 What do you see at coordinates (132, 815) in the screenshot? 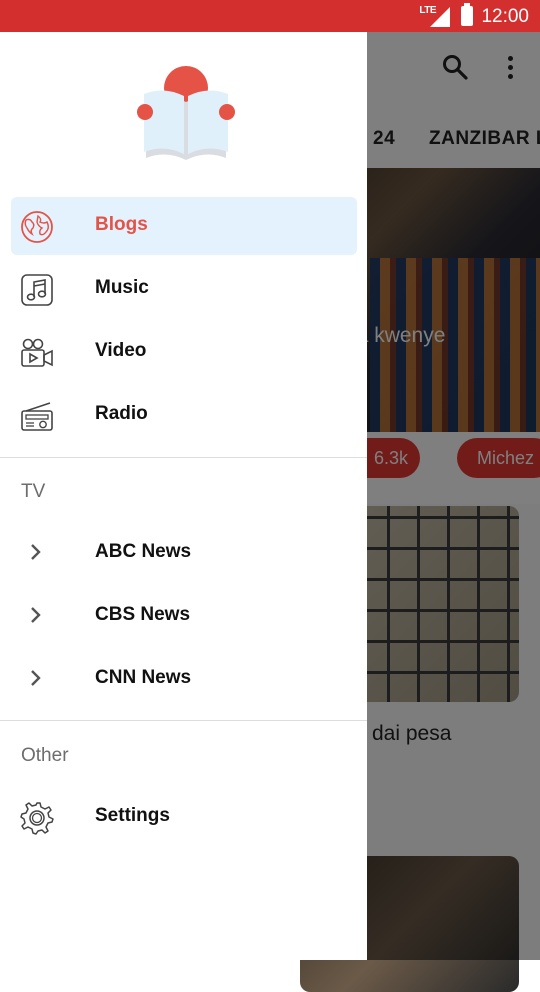
I see `drawer-item-label: Settings` at bounding box center [132, 815].